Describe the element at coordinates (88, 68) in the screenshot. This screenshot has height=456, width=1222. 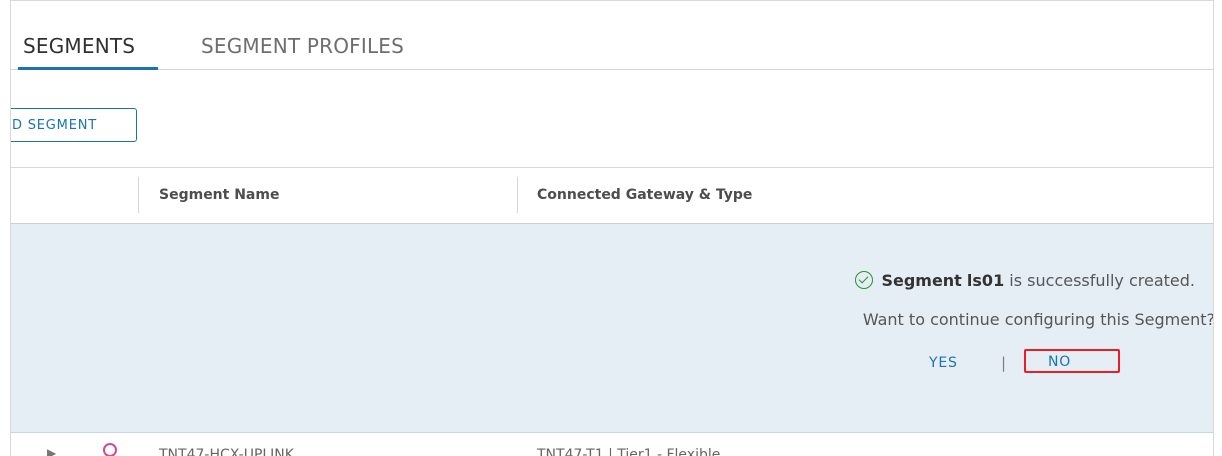
I see `active-tab-indicator` at that location.